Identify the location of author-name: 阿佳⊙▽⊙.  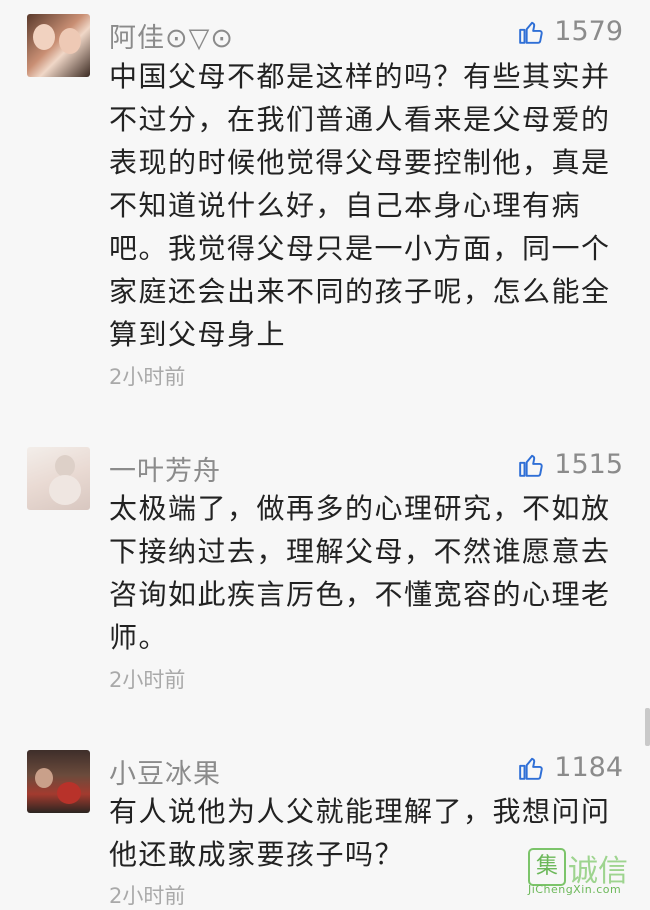
(171, 35).